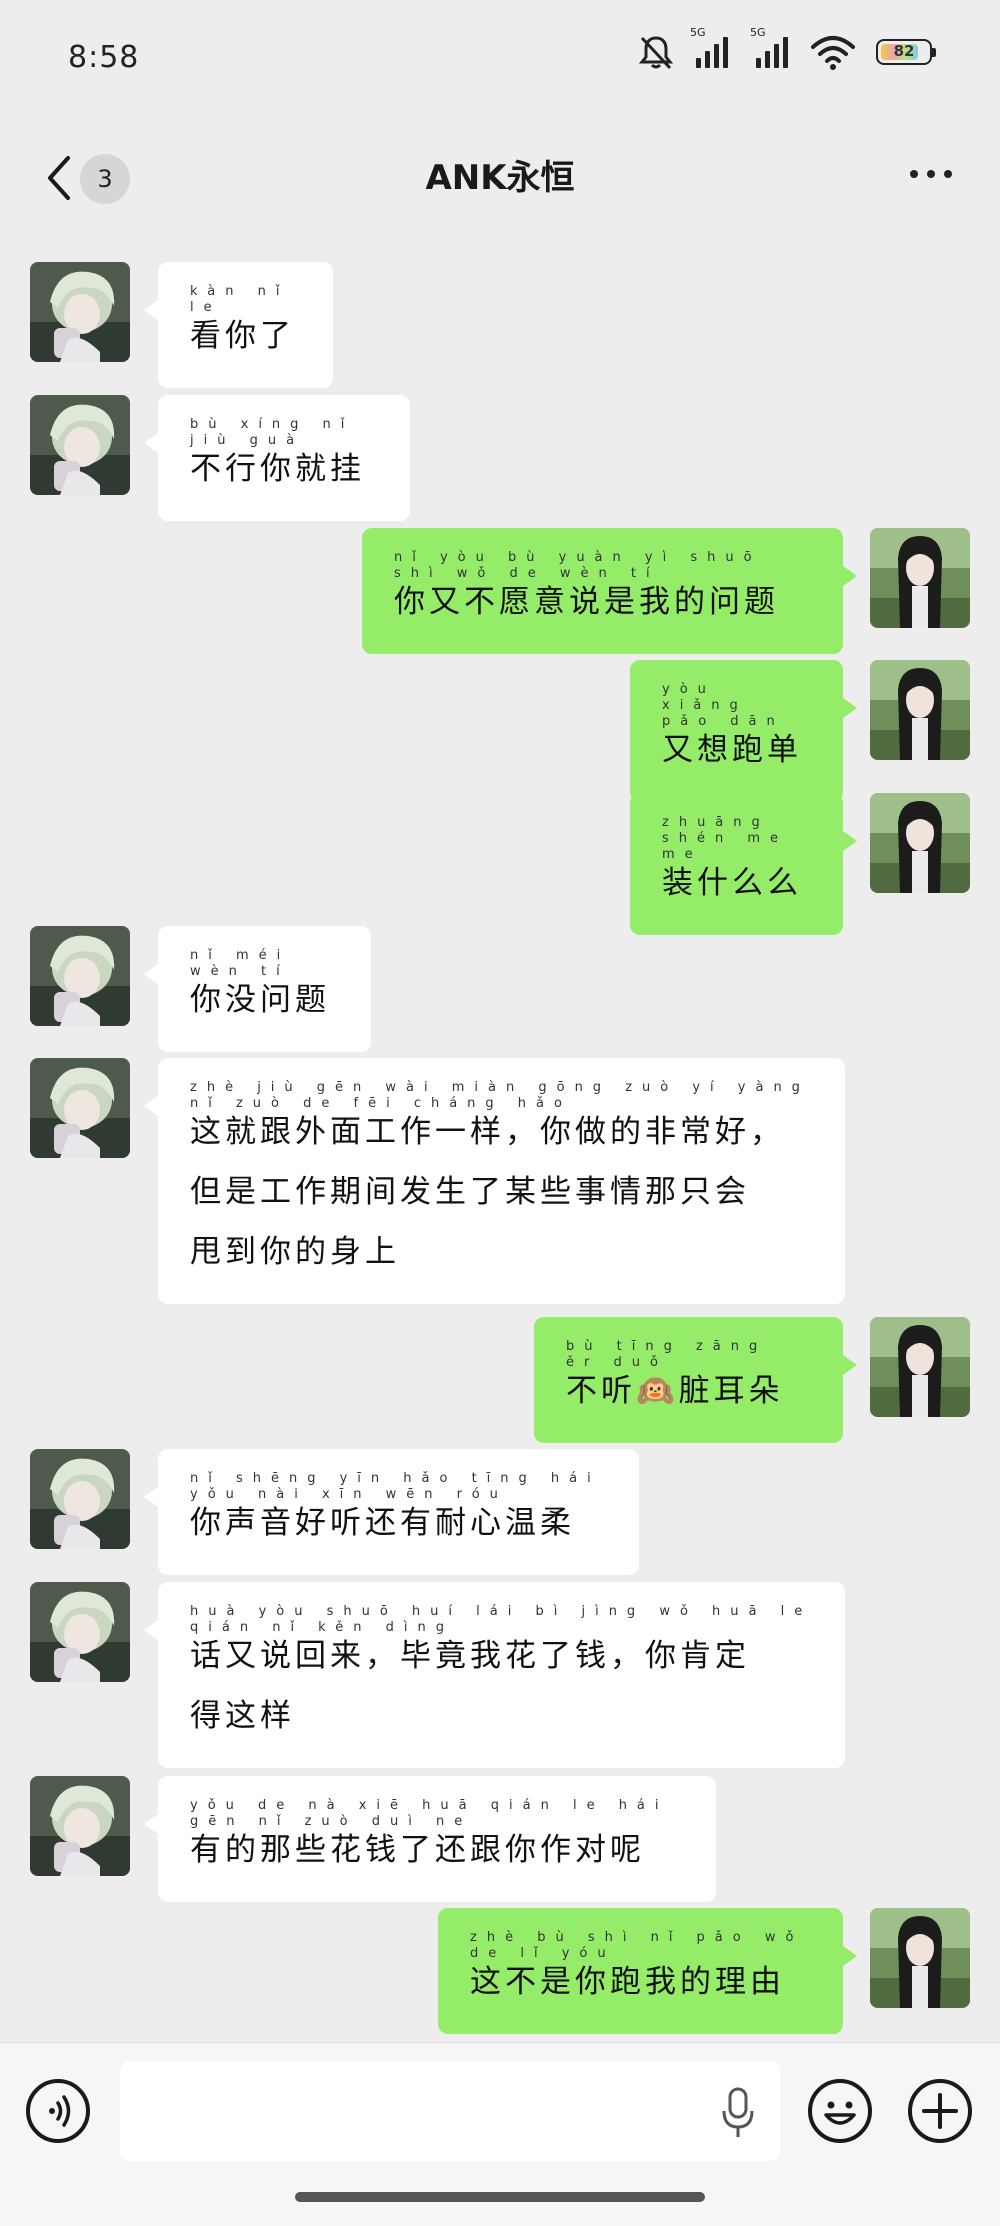 Image resolution: width=1000 pixels, height=2226 pixels. I want to click on message-text: 不听🙉脏耳朵, so click(675, 1391).